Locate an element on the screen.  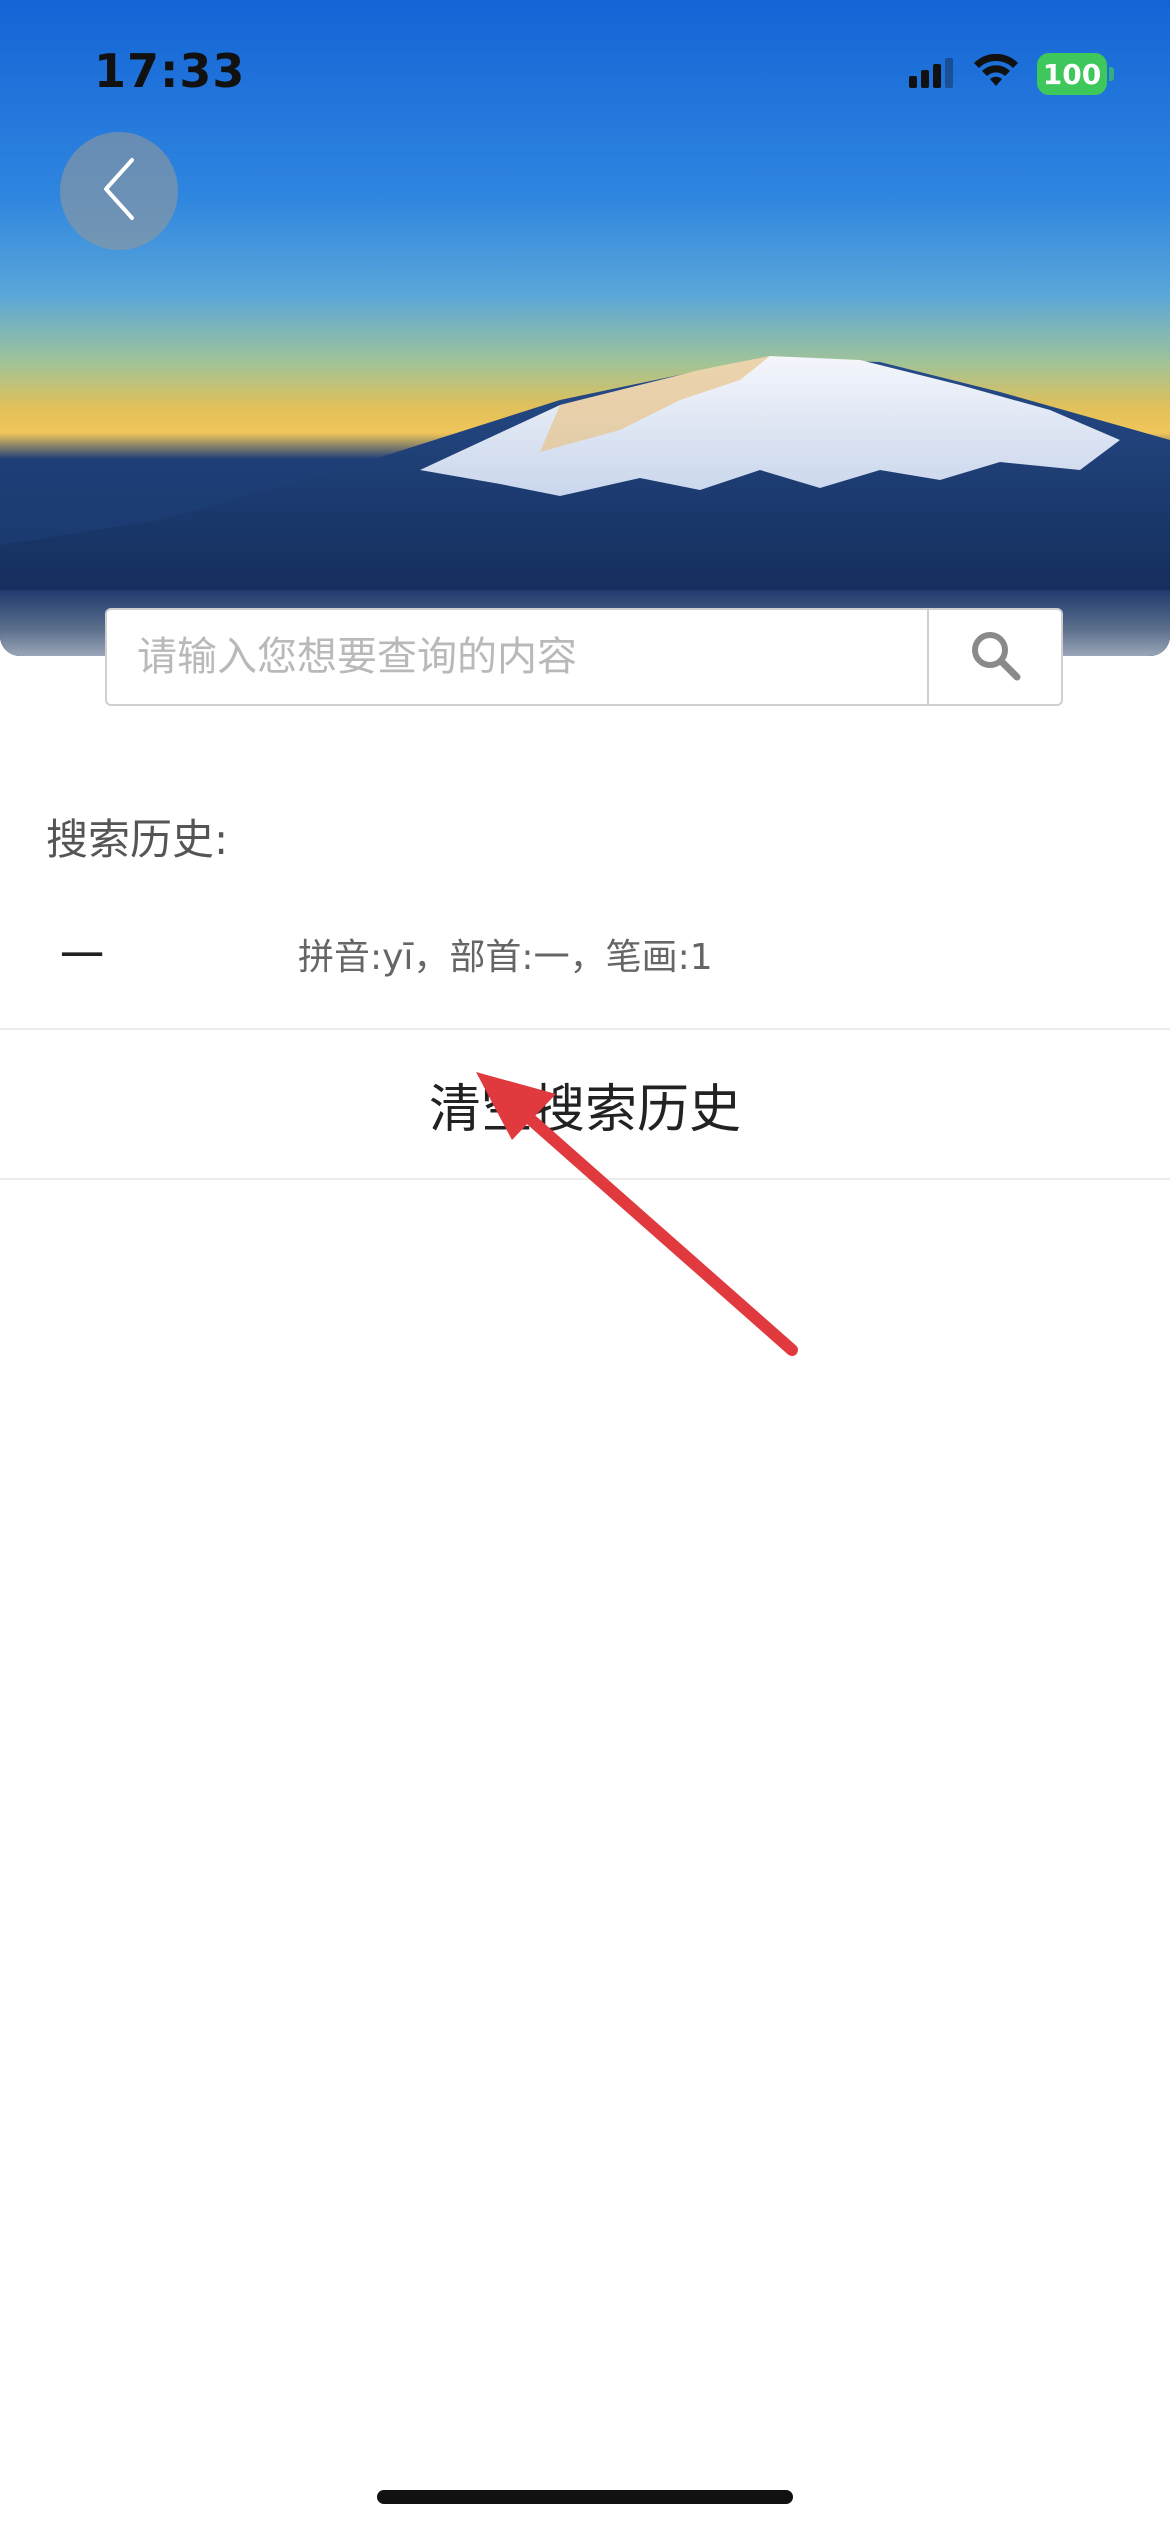
battery-level: 100 is located at coordinates (1072, 74).